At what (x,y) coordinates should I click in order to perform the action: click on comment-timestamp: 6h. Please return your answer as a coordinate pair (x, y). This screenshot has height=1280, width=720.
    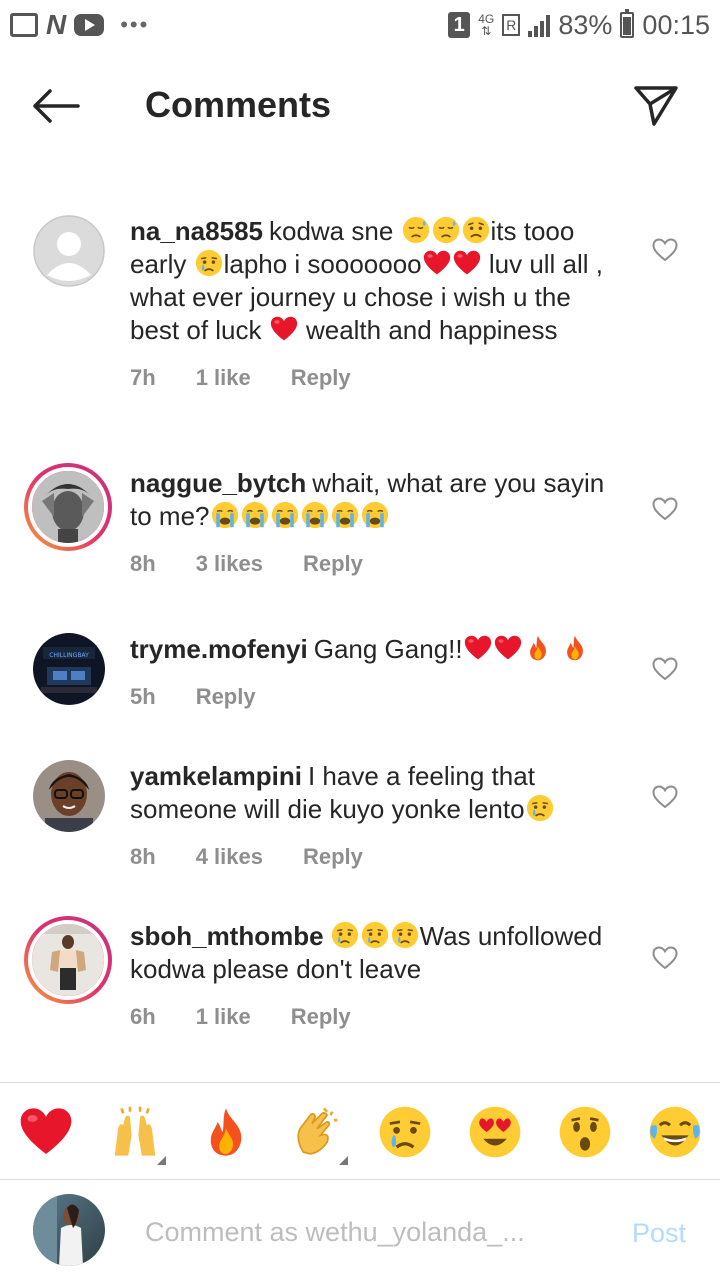
    Looking at the image, I should click on (143, 1016).